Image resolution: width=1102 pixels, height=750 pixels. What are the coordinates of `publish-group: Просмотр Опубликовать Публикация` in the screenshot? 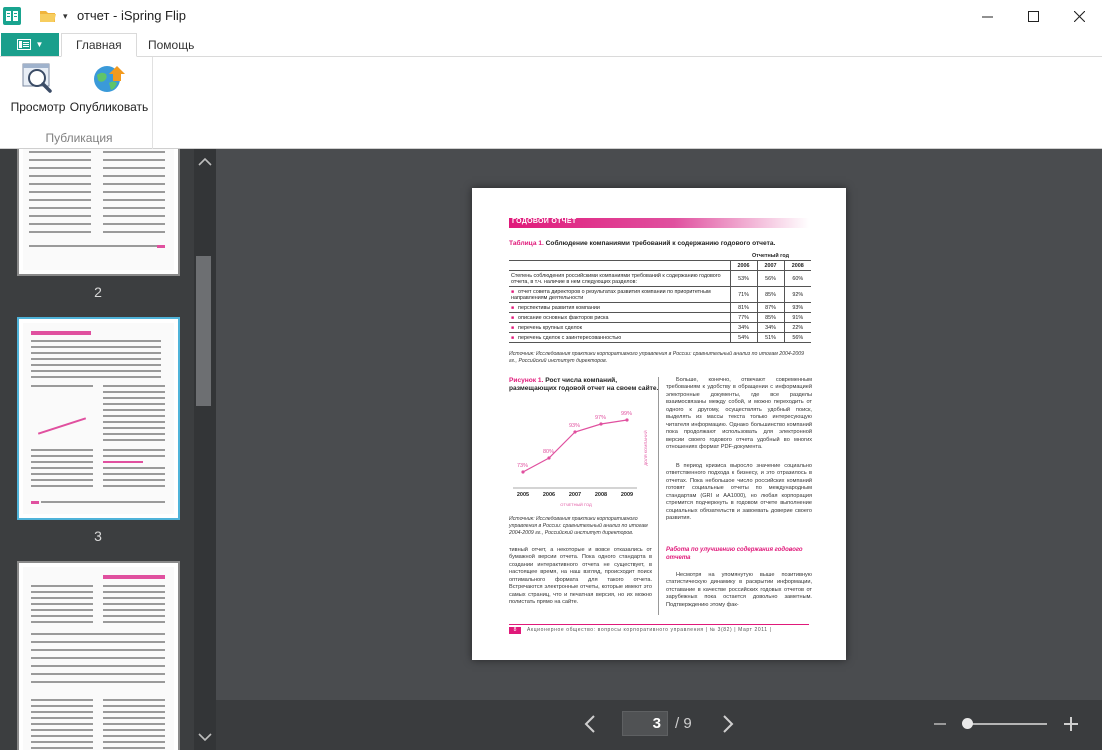 It's located at (79, 103).